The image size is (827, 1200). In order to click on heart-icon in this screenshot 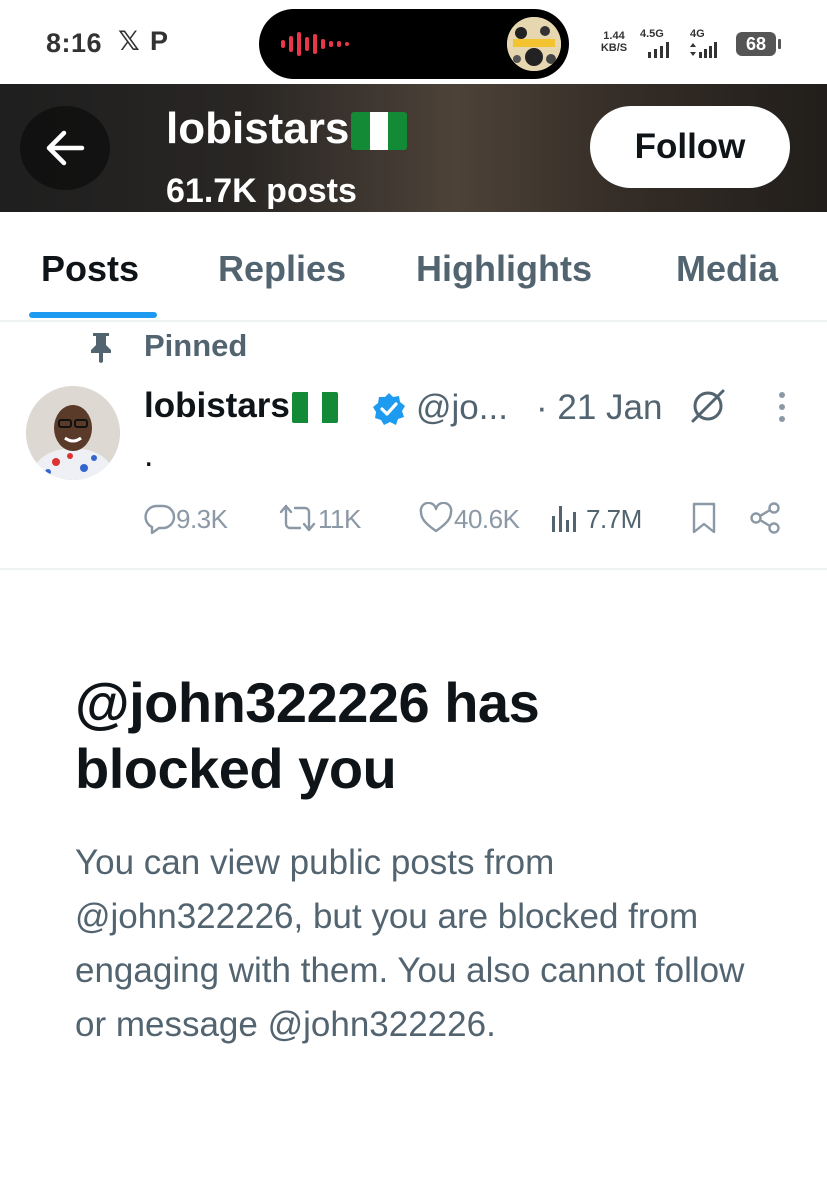, I will do `click(436, 517)`.